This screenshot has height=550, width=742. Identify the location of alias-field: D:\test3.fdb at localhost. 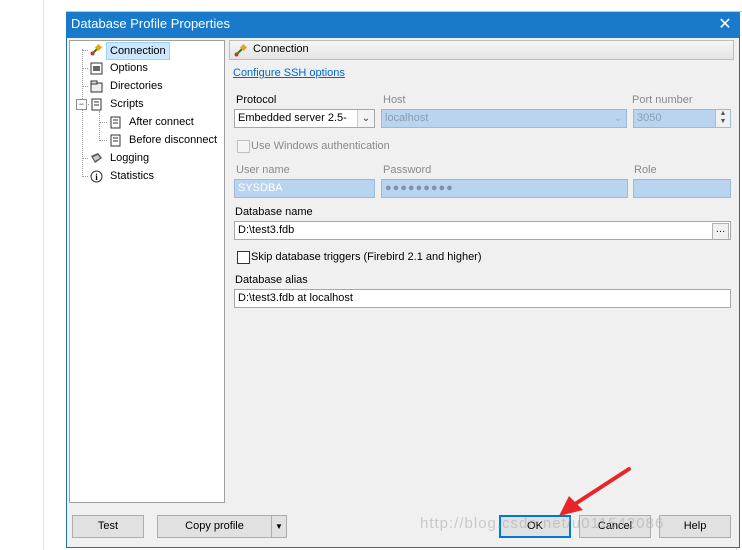
(482, 298).